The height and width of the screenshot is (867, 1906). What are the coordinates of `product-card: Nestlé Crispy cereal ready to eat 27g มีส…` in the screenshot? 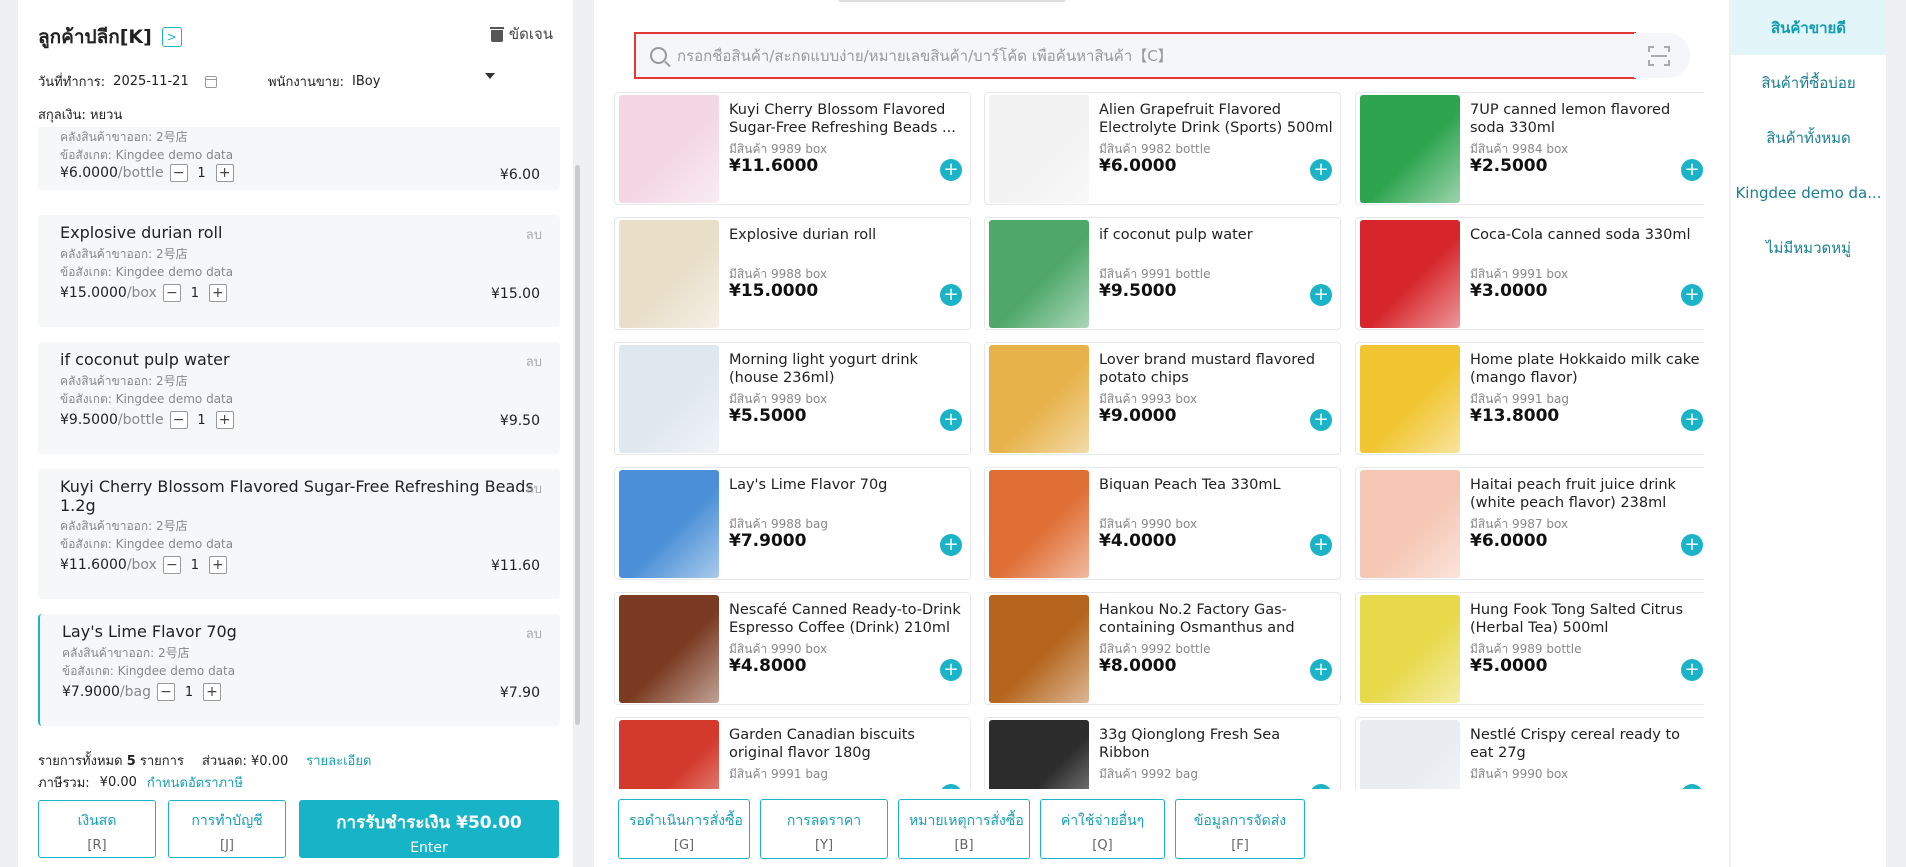 It's located at (1529, 753).